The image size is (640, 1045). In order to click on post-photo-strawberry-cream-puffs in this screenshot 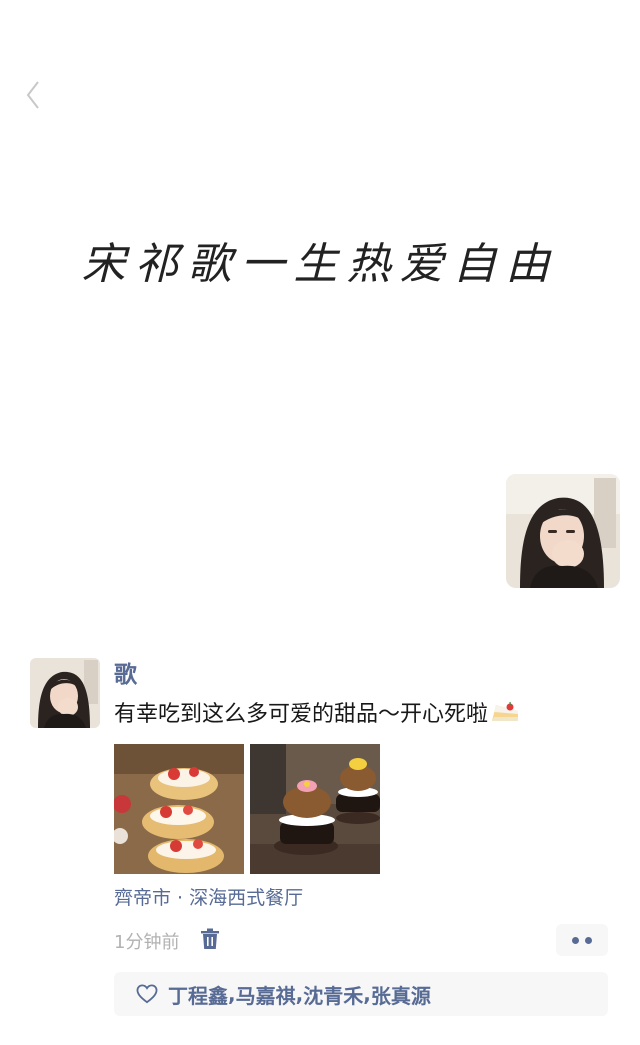, I will do `click(179, 809)`.